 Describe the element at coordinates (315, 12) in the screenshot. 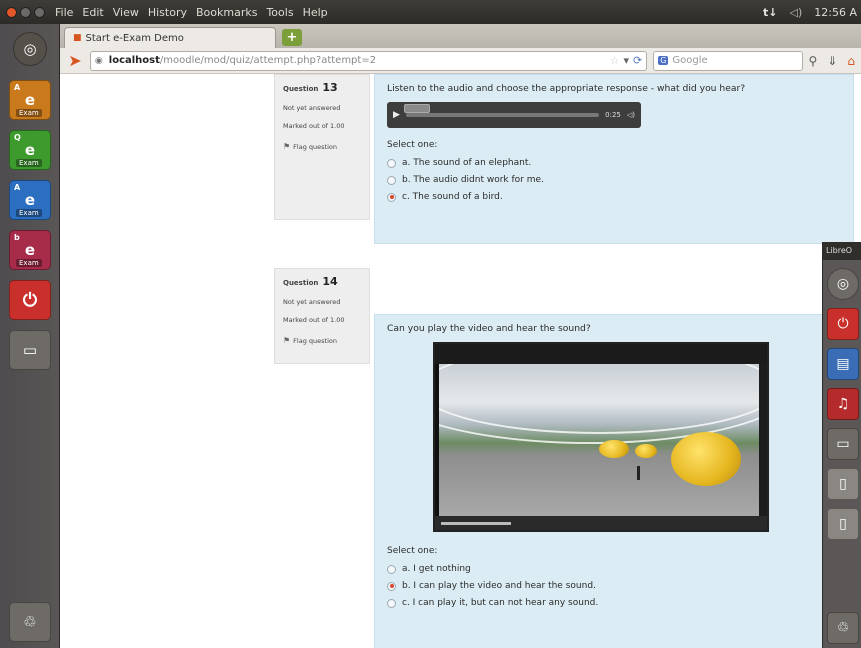

I see `menu-help: Help` at that location.